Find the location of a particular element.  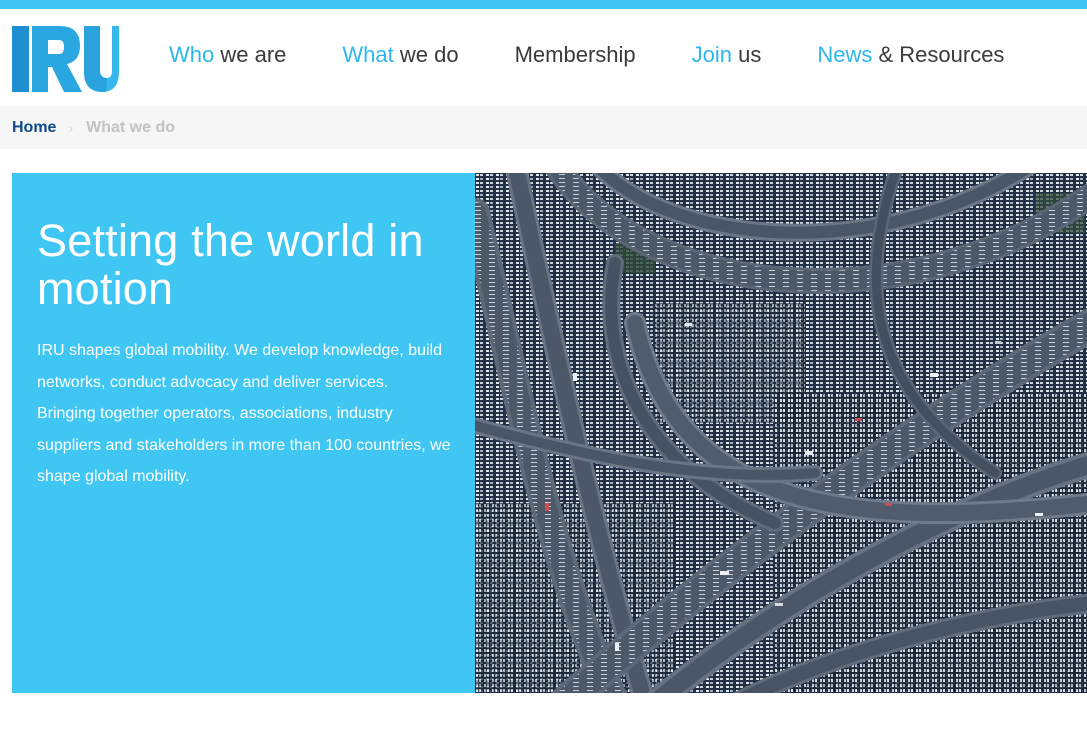

nav-who-we-are: Who we are is located at coordinates (227, 55).